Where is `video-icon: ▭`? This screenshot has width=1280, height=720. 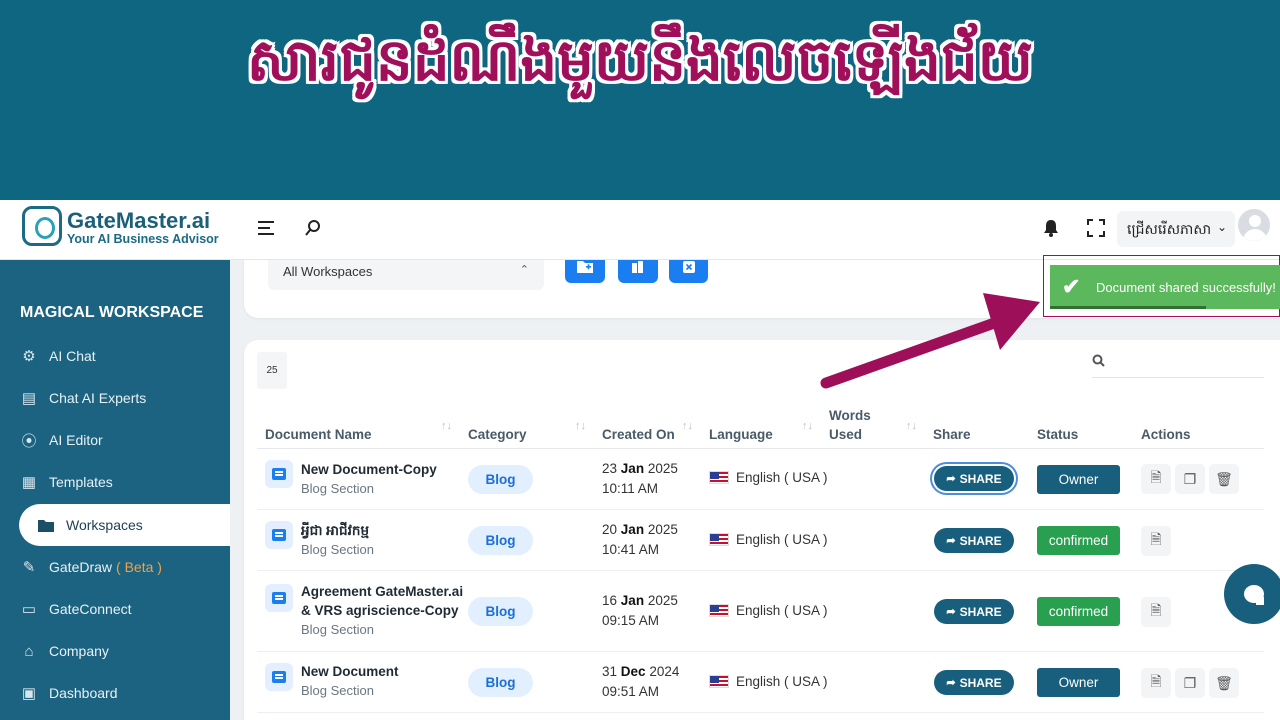 video-icon: ▭ is located at coordinates (29, 609).